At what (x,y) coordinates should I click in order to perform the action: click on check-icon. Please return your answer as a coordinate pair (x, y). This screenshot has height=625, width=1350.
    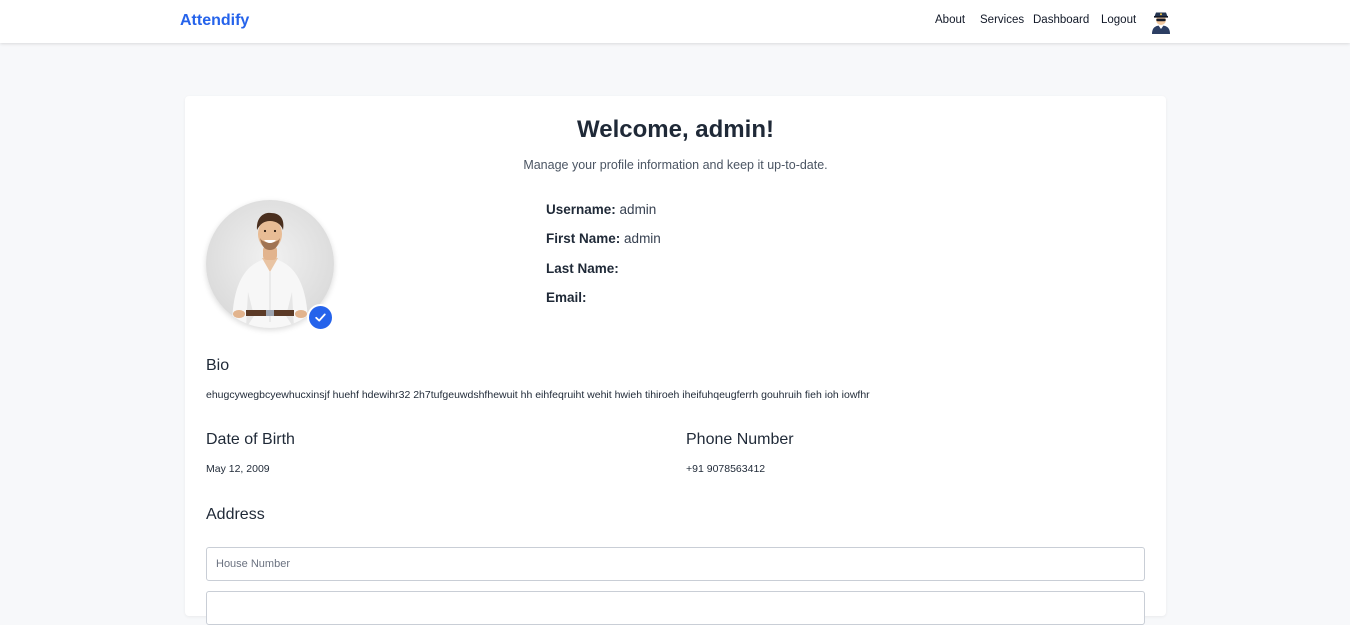
    Looking at the image, I should click on (320, 317).